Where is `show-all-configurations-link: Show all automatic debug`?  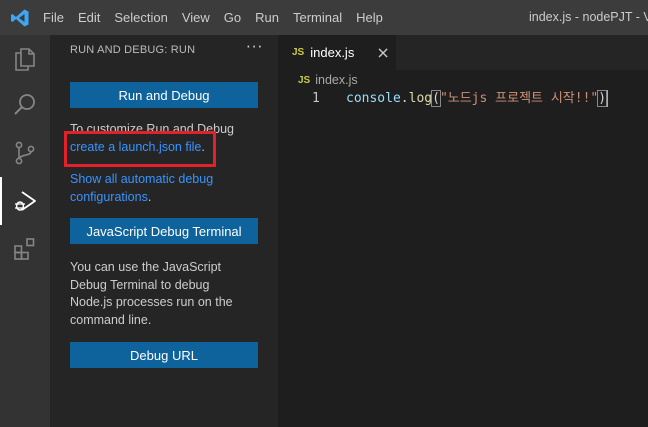 show-all-configurations-link: Show all automatic debug is located at coordinates (165, 180).